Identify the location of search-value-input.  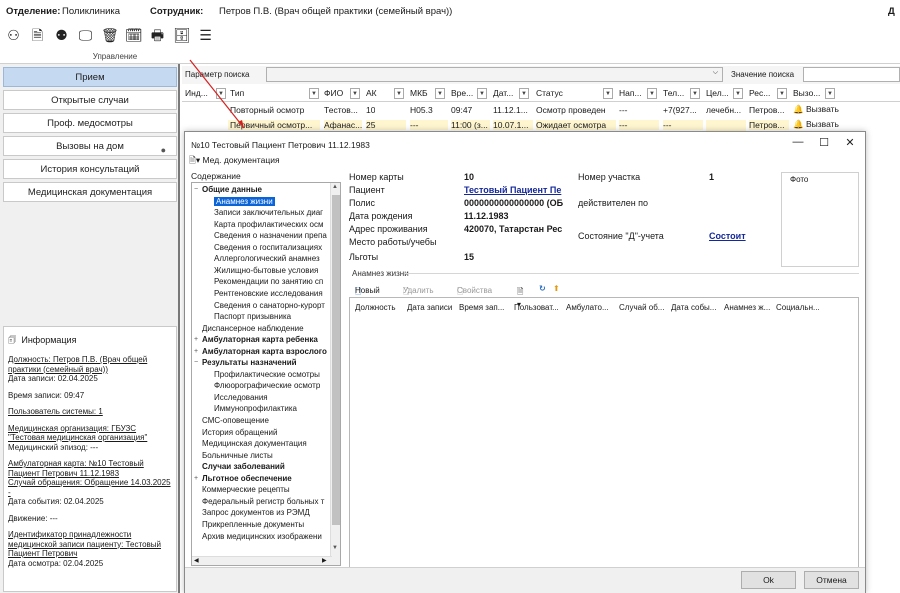
(851, 74).